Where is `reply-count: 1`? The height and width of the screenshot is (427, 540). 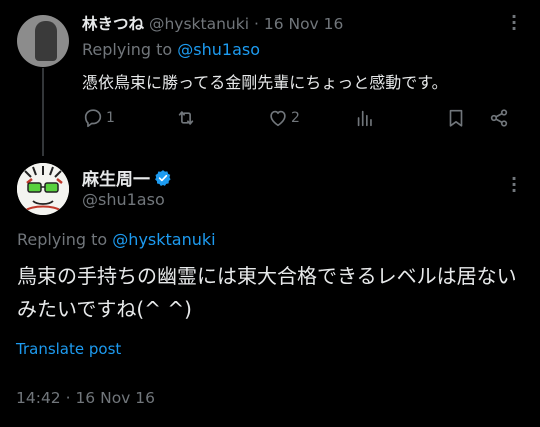 reply-count: 1 is located at coordinates (110, 118).